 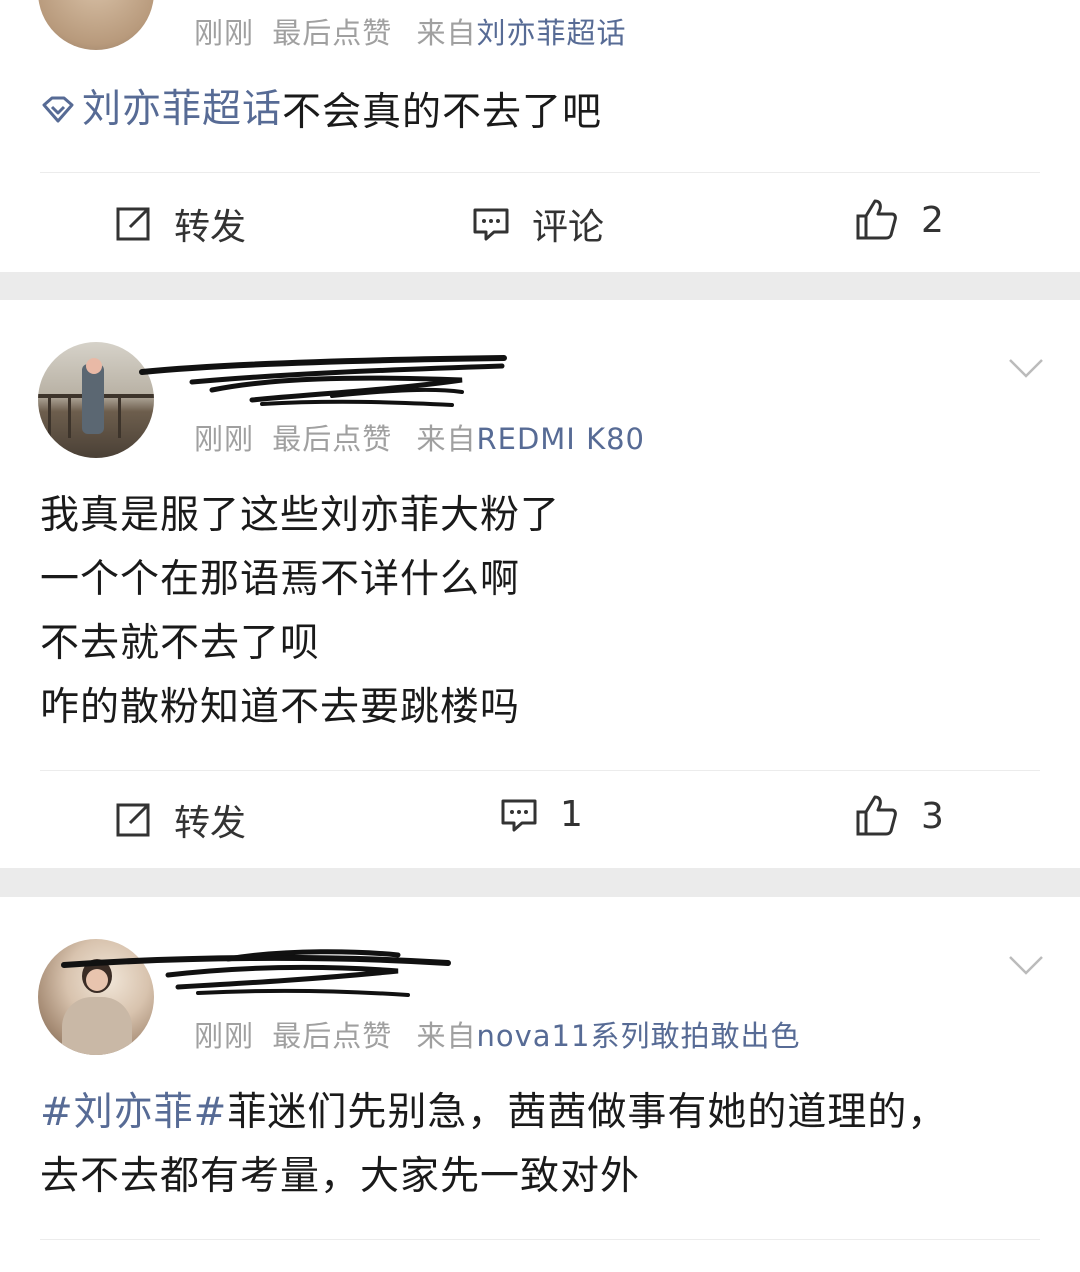 What do you see at coordinates (300, 515) in the screenshot?
I see `post-text-line: 我真是服了这些刘亦菲大粉了` at bounding box center [300, 515].